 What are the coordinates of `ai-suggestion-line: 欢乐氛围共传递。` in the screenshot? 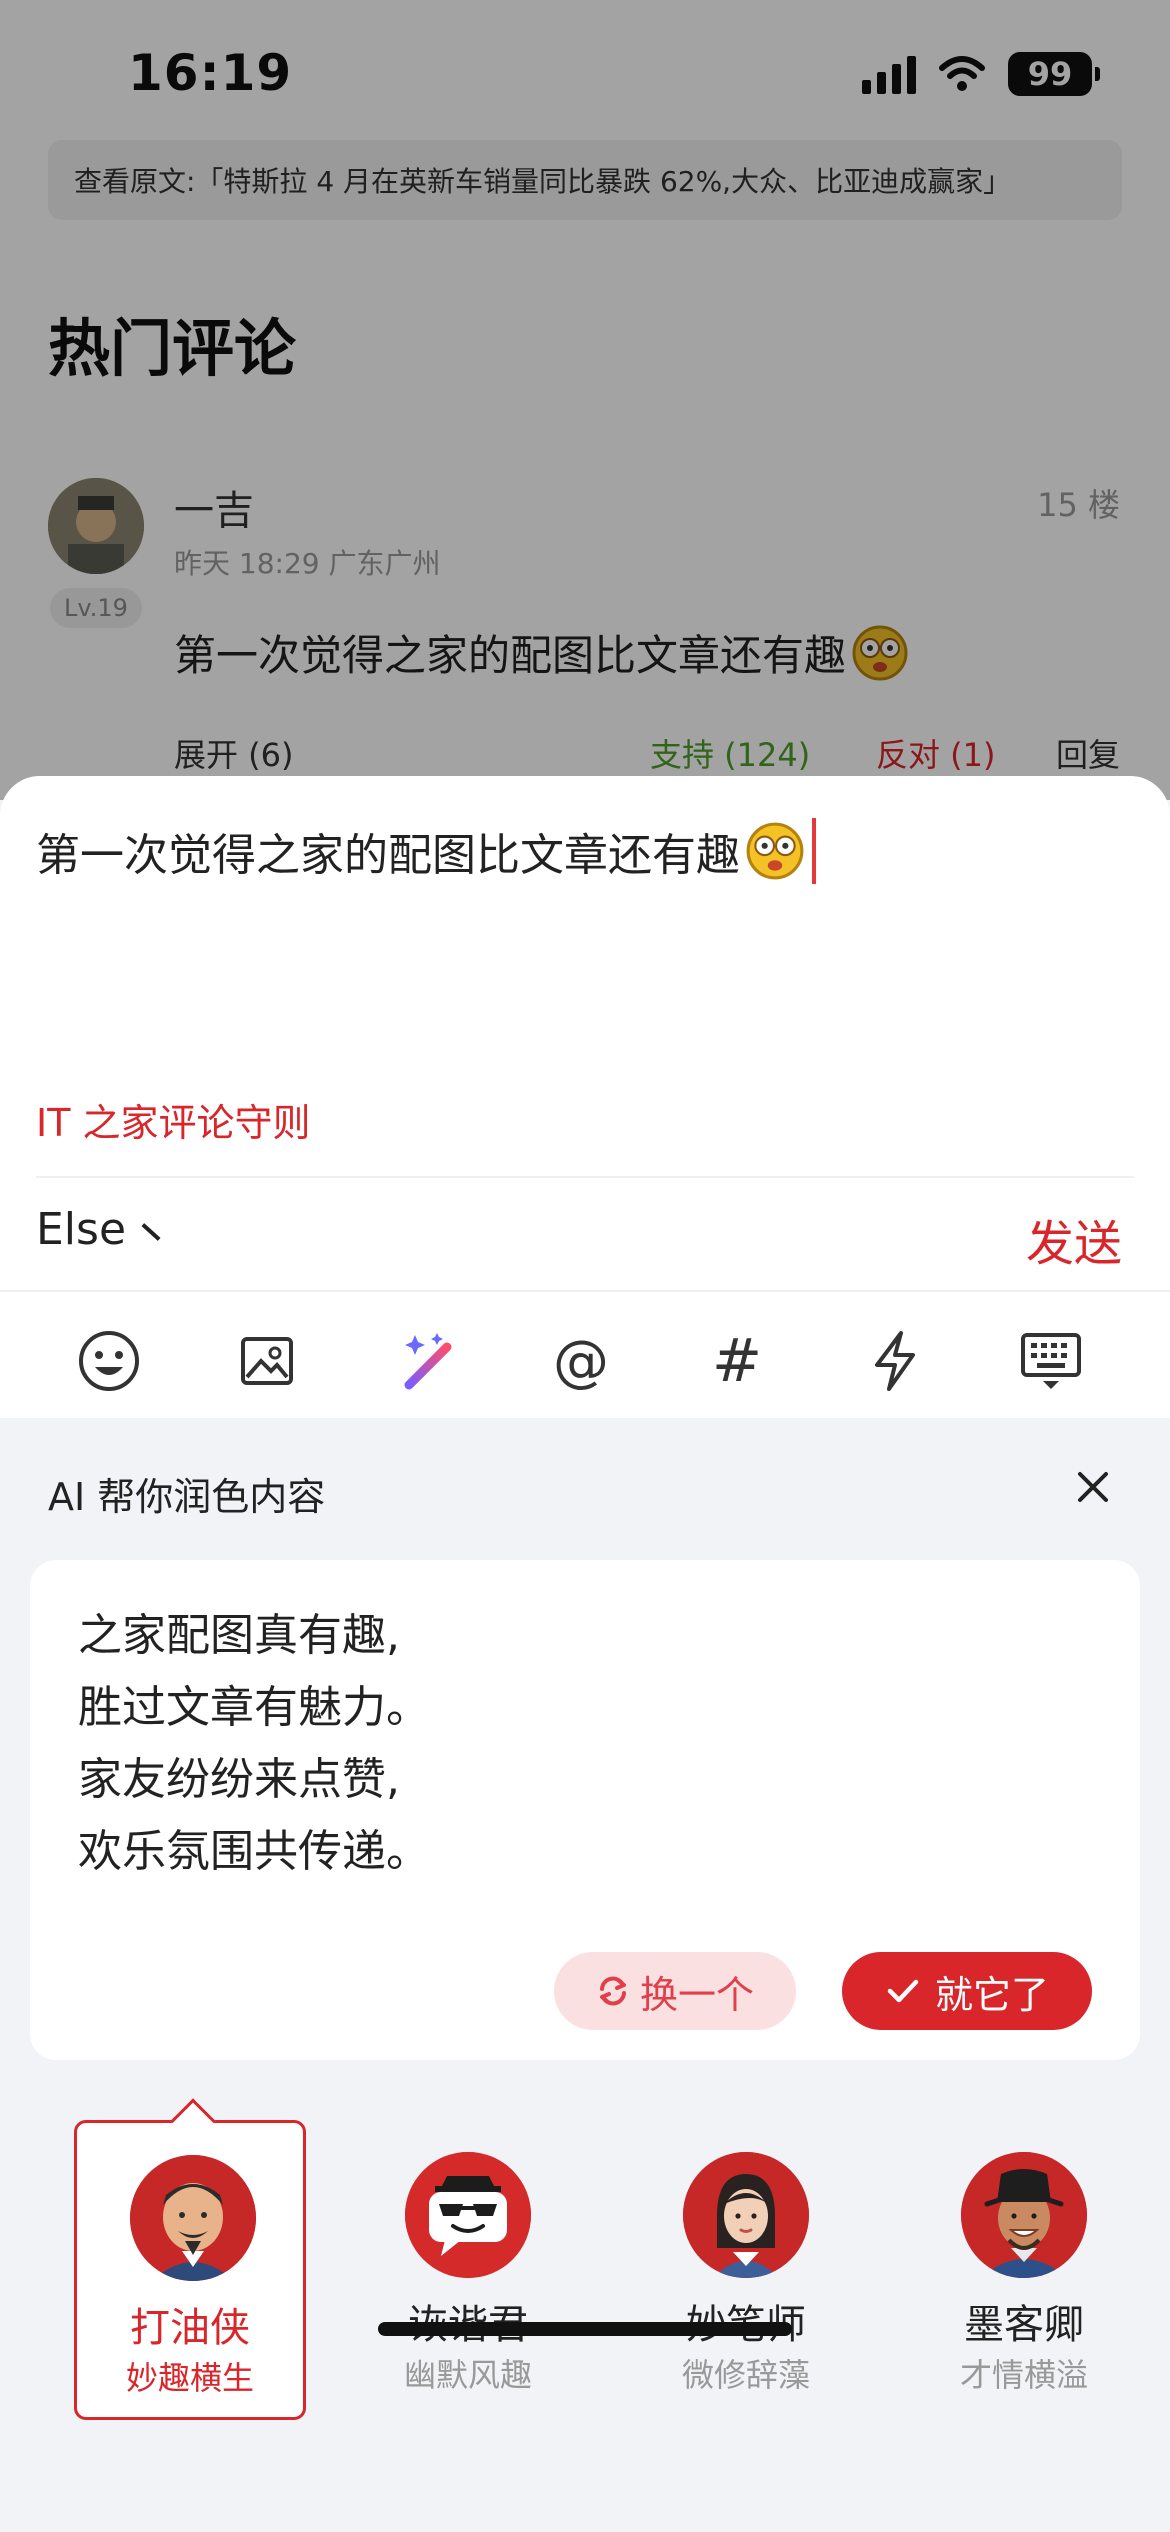 It's located at (254, 1851).